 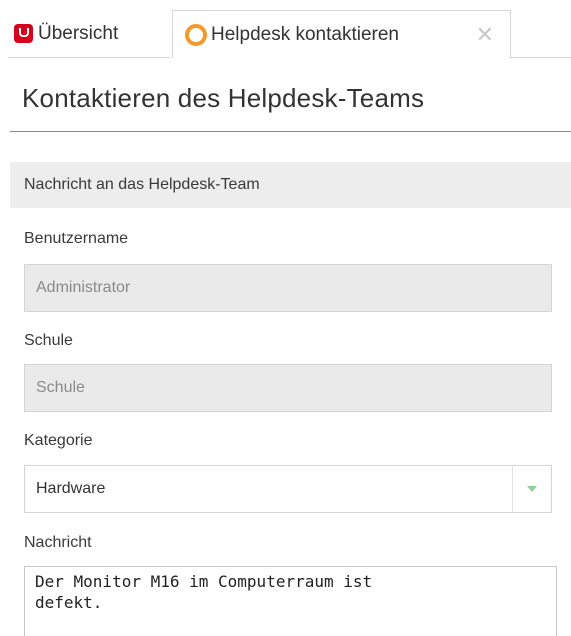 What do you see at coordinates (196, 34) in the screenshot?
I see `lifebuoy-icon` at bounding box center [196, 34].